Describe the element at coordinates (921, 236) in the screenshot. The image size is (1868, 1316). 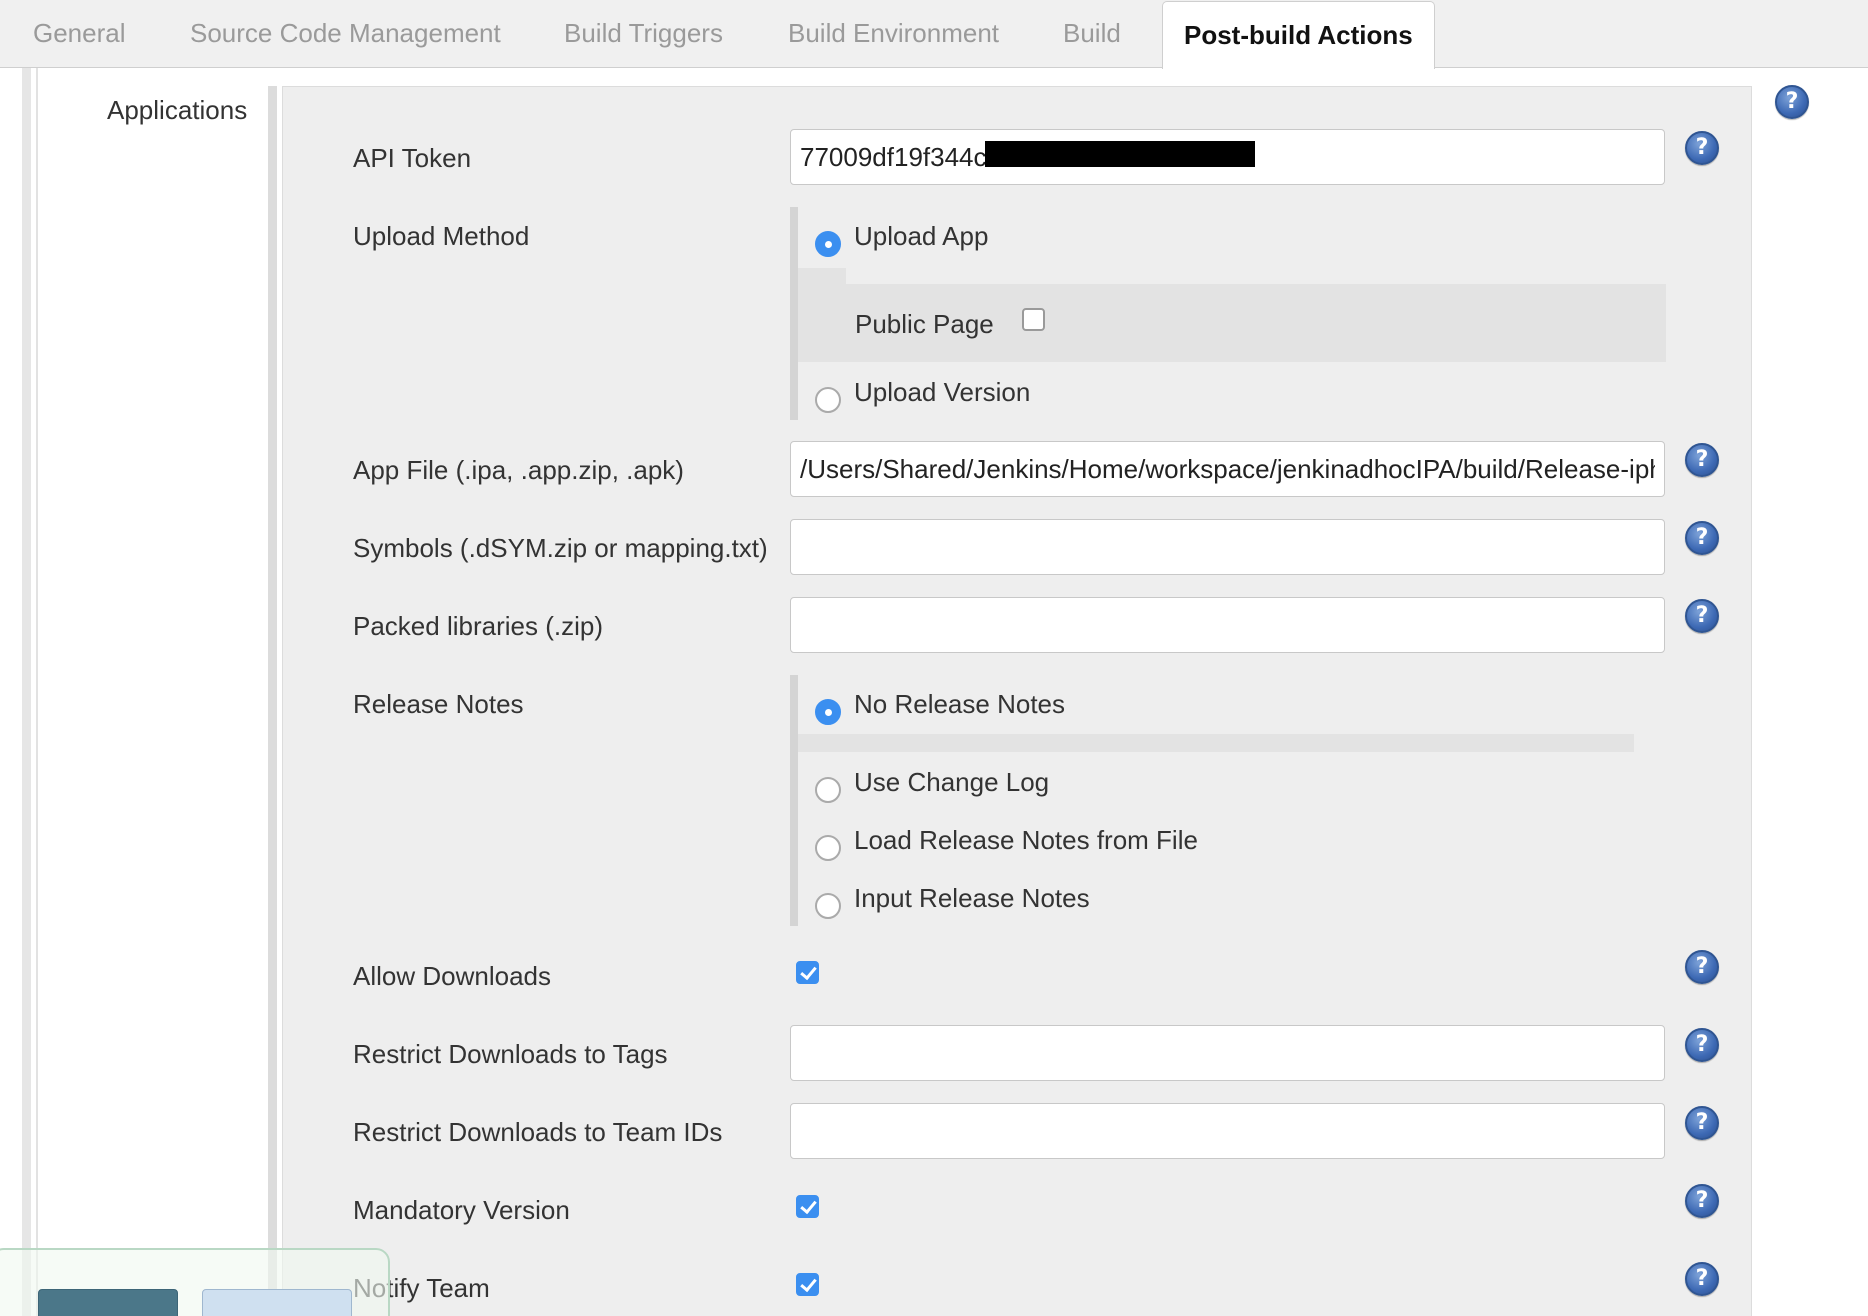
I see `upload-app-option-label: Upload App` at that location.